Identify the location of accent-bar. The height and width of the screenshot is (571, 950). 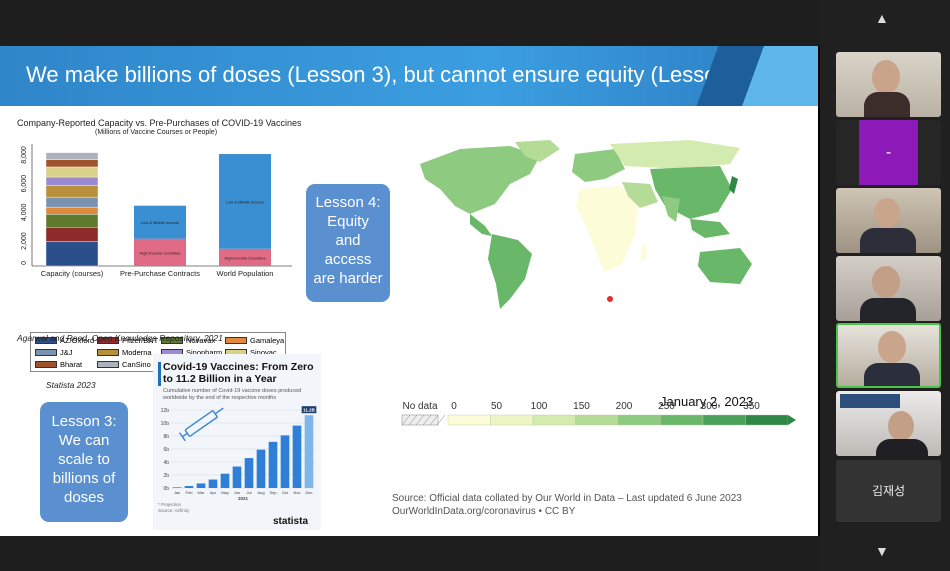
(159, 374).